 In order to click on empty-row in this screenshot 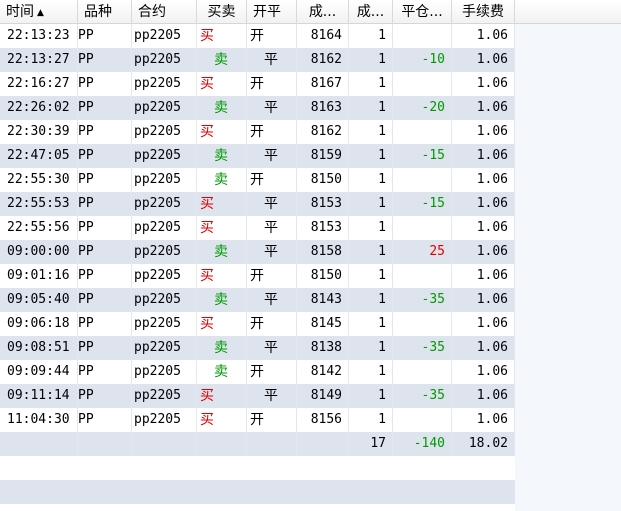, I will do `click(257, 468)`.